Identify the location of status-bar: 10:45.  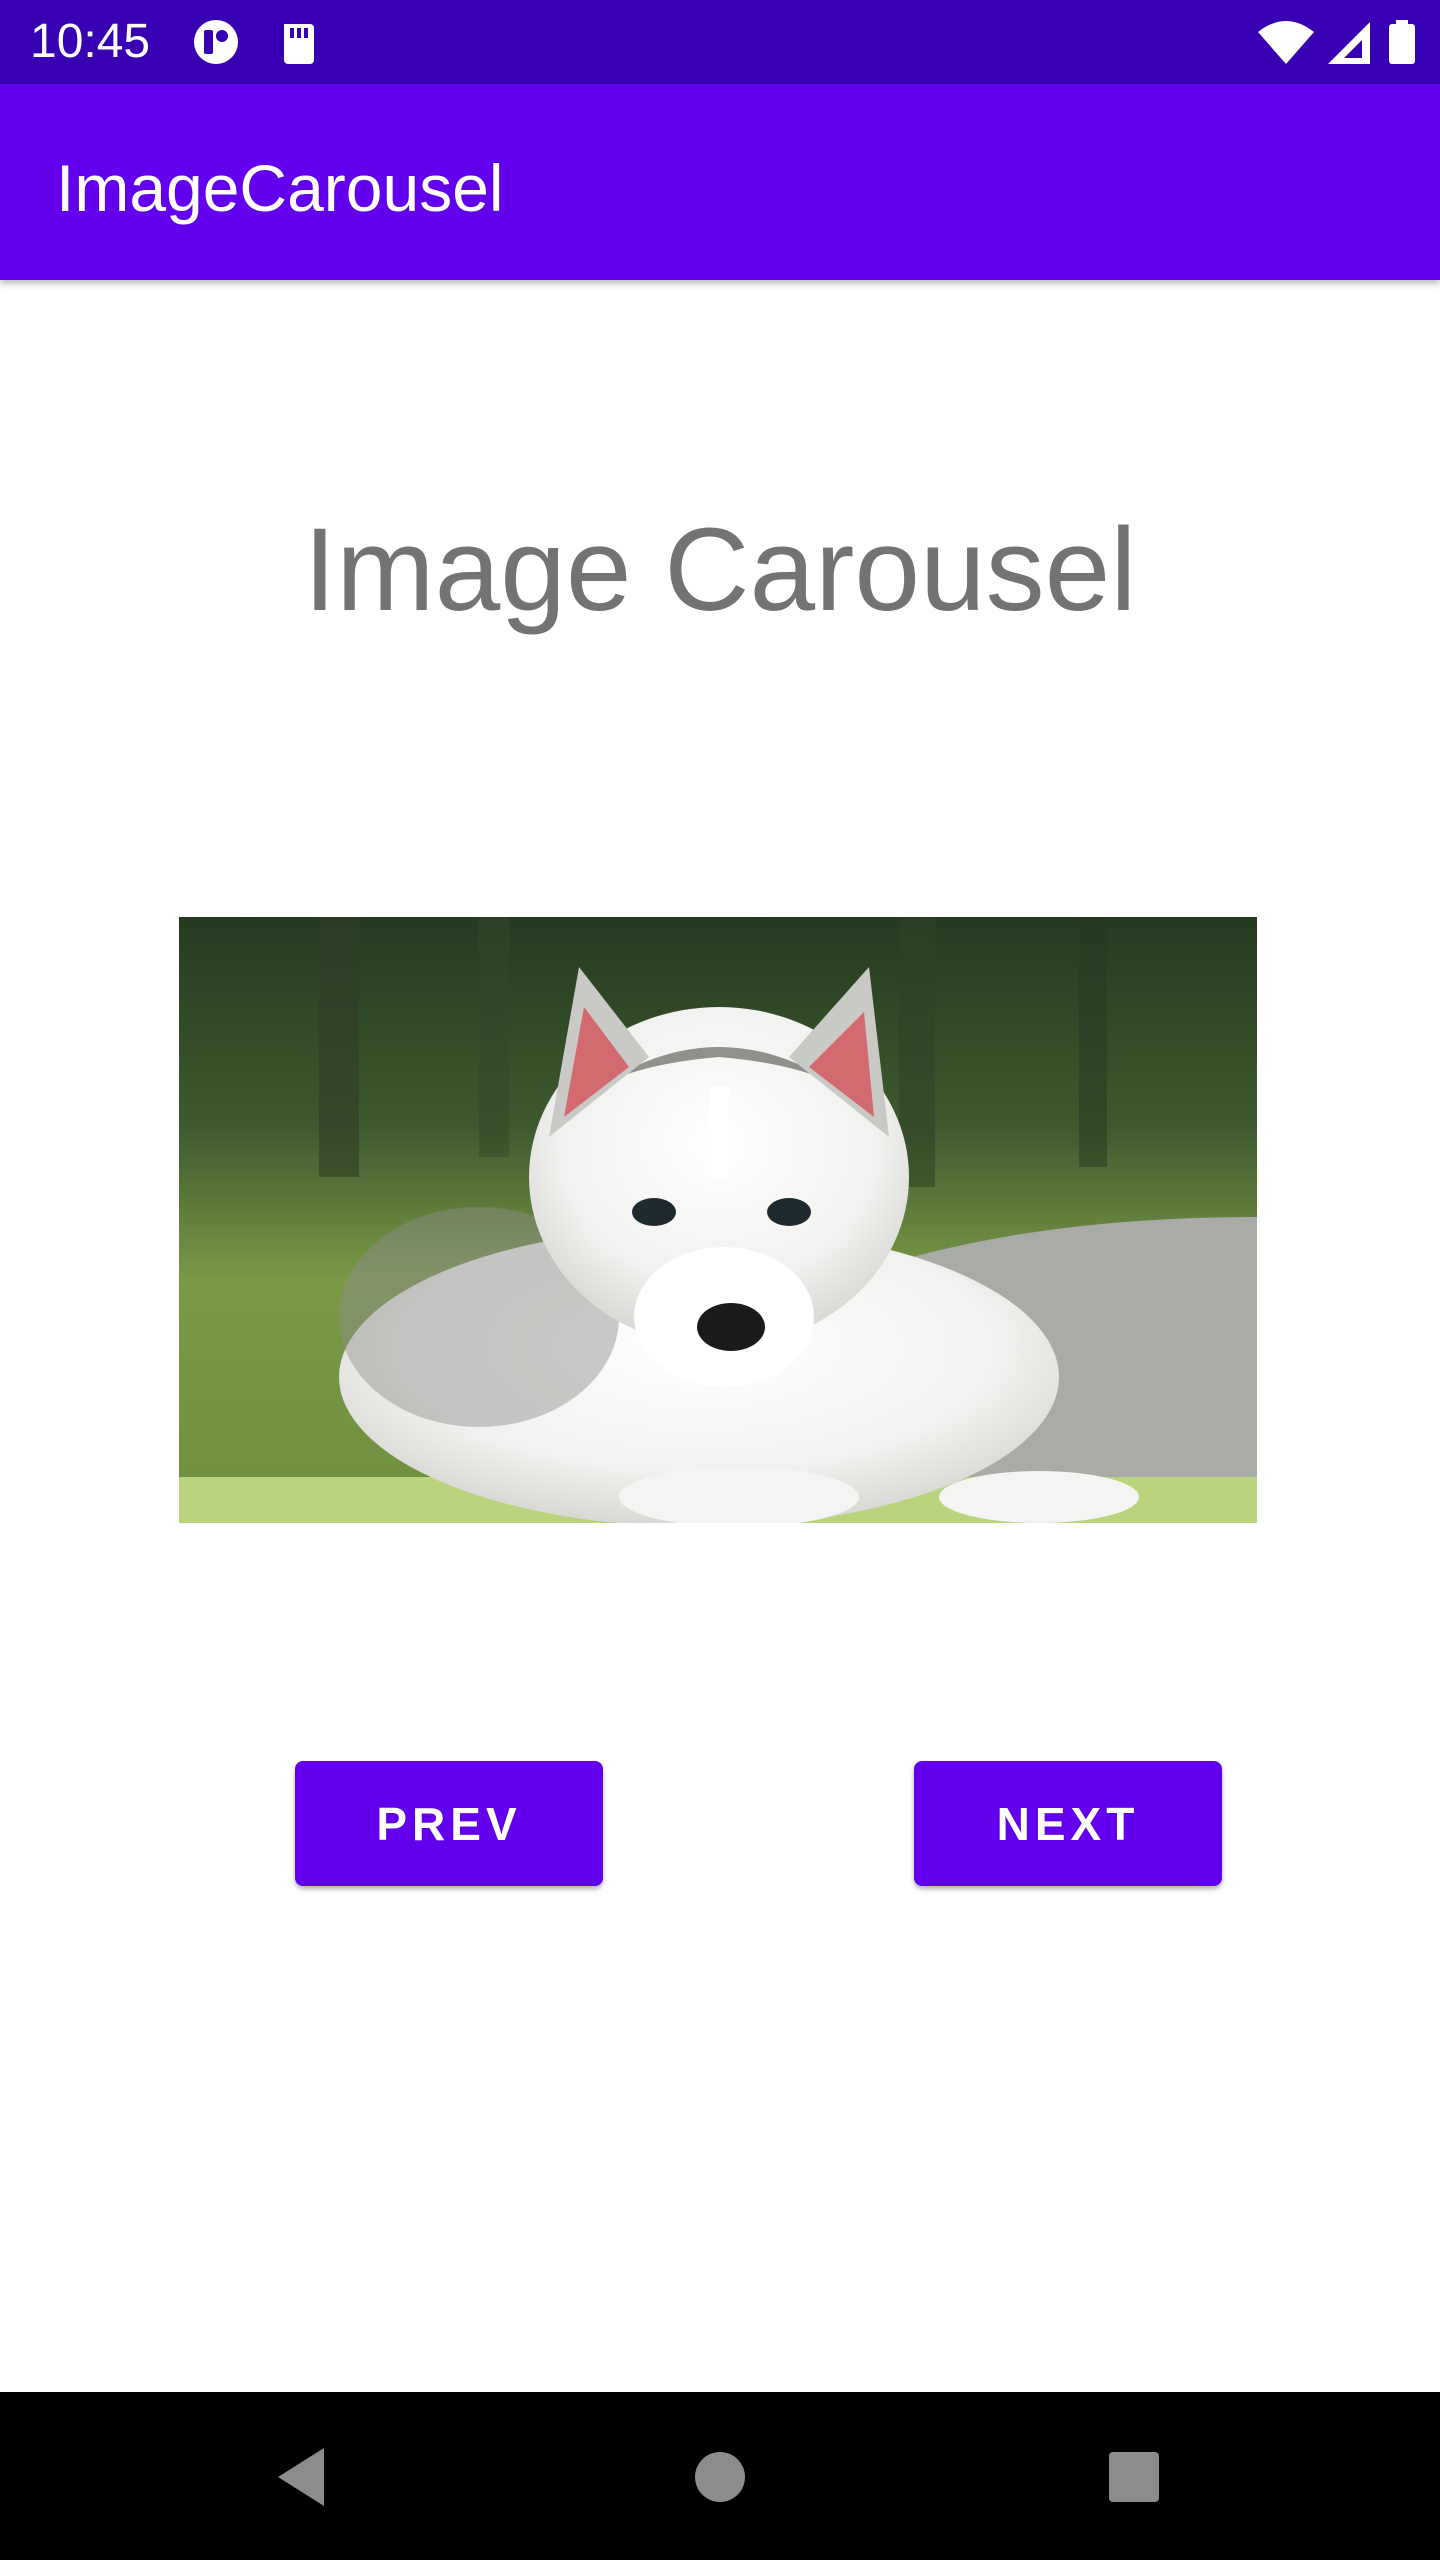
(720, 42).